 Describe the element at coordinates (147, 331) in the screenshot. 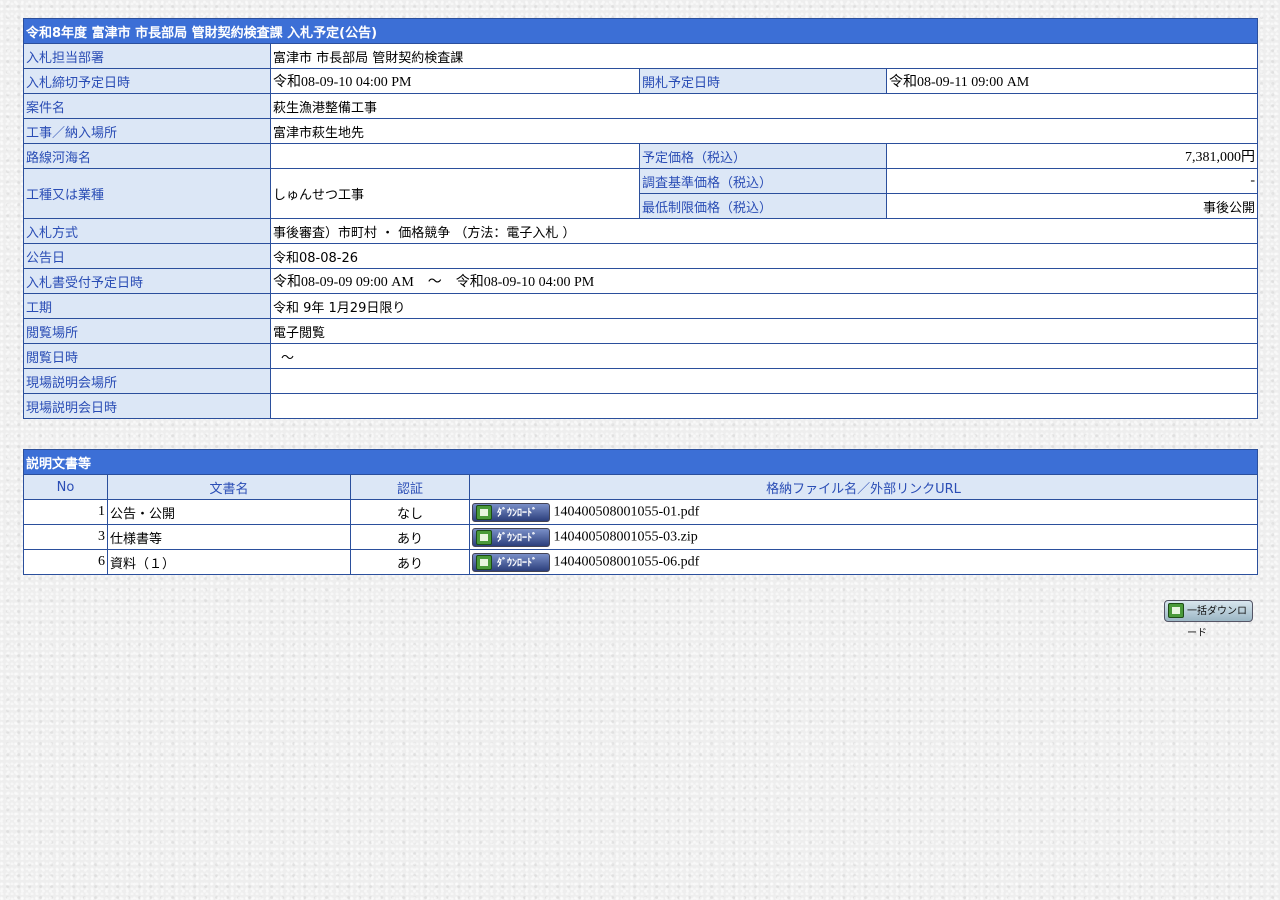

I see `view-place-label: 閲覧場所` at that location.